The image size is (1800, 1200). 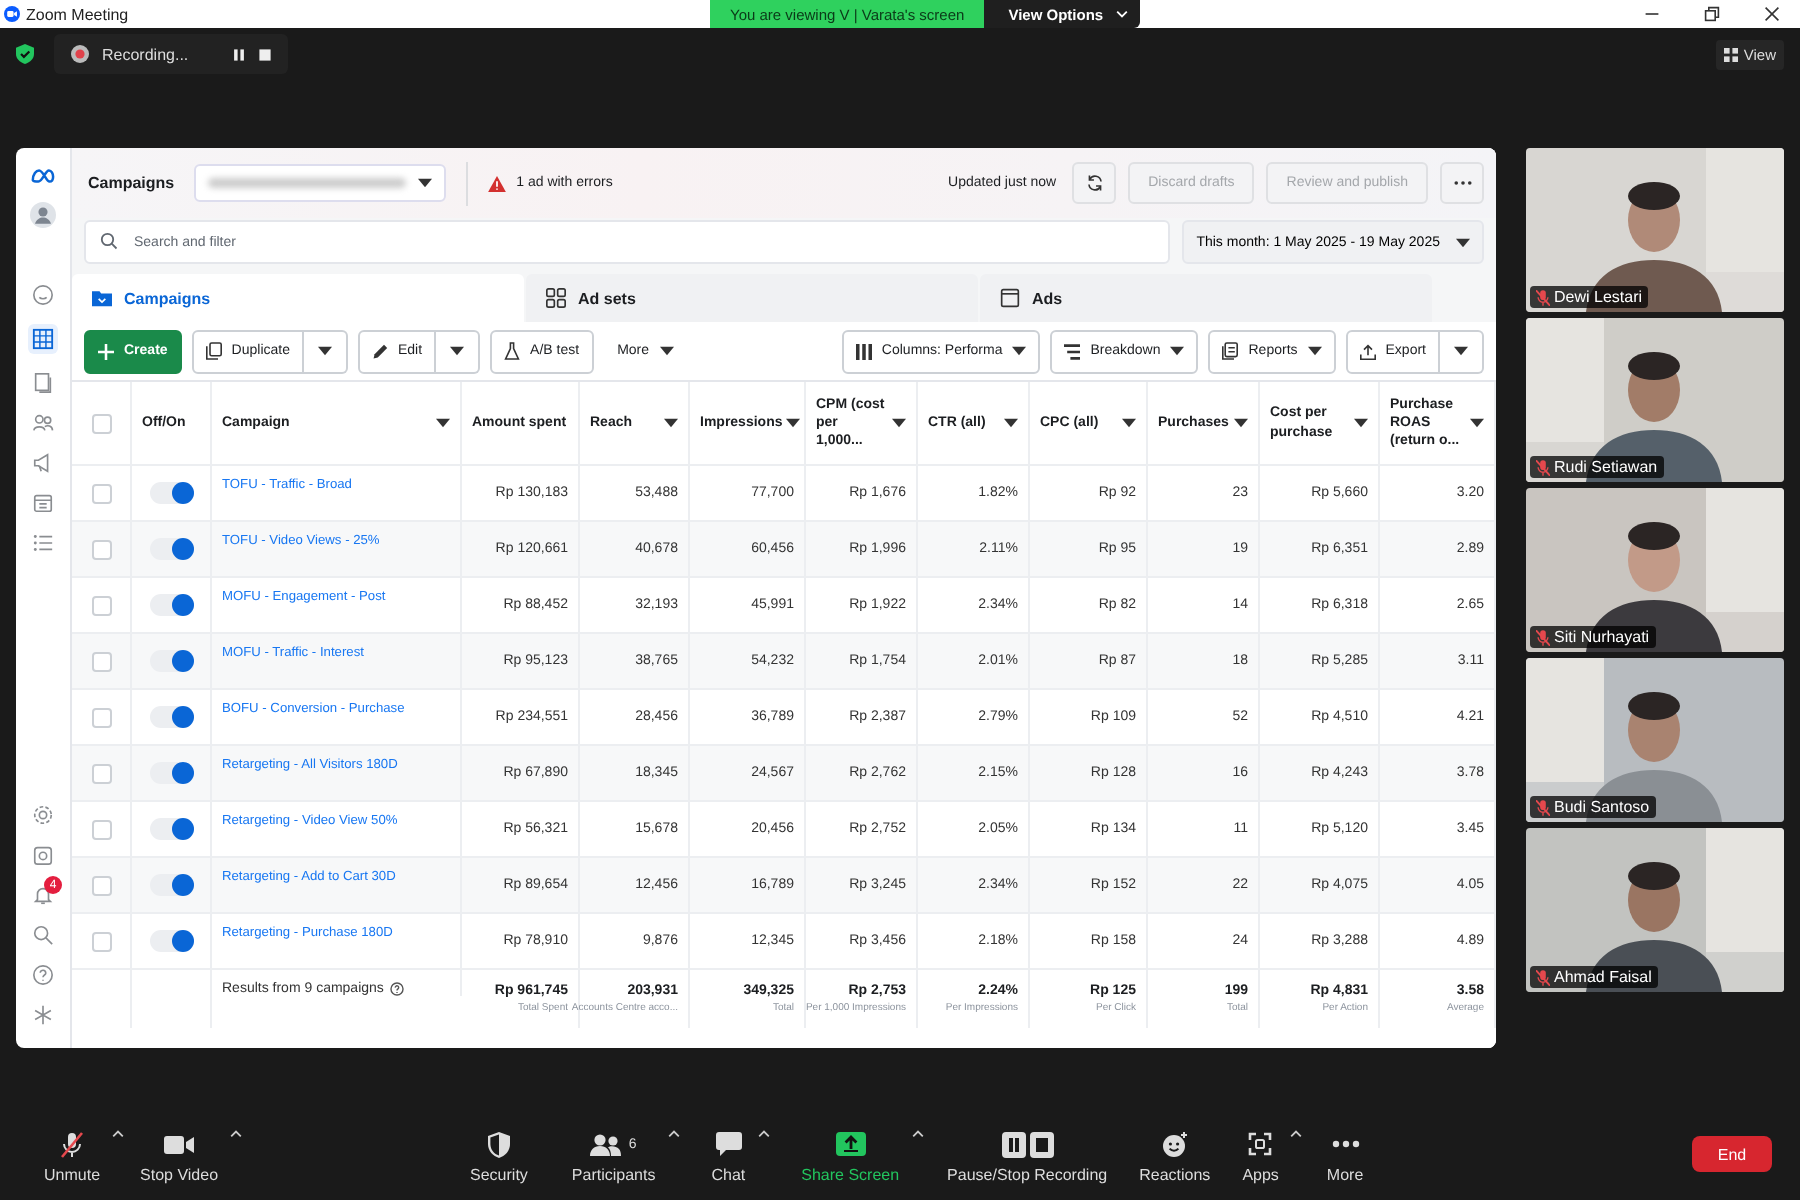 I want to click on end-button: End, so click(x=1732, y=1154).